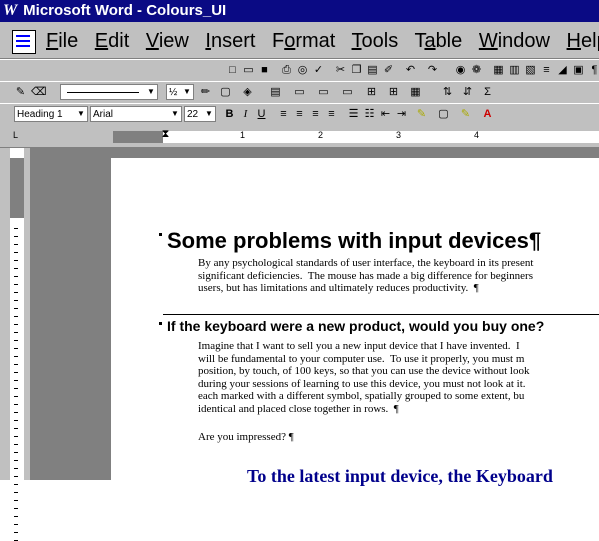  I want to click on print-icon: ⎙, so click(286, 70).